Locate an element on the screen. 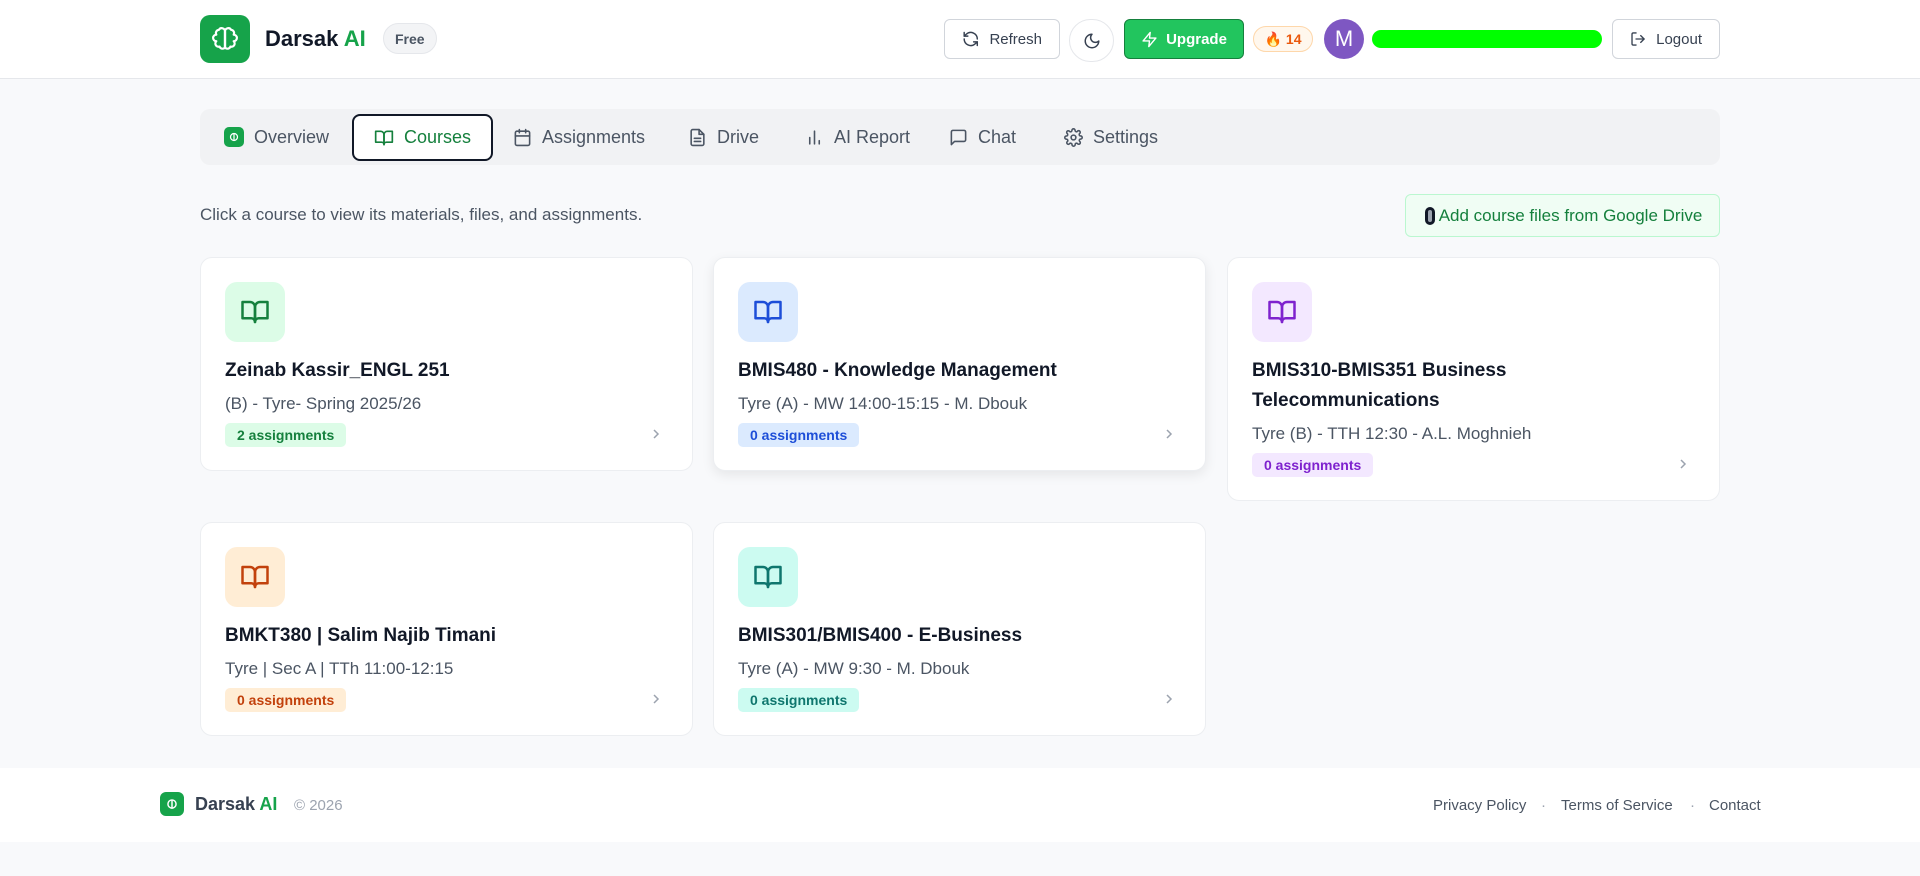 The image size is (1920, 876). footer-brand: Darsak AI is located at coordinates (236, 804).